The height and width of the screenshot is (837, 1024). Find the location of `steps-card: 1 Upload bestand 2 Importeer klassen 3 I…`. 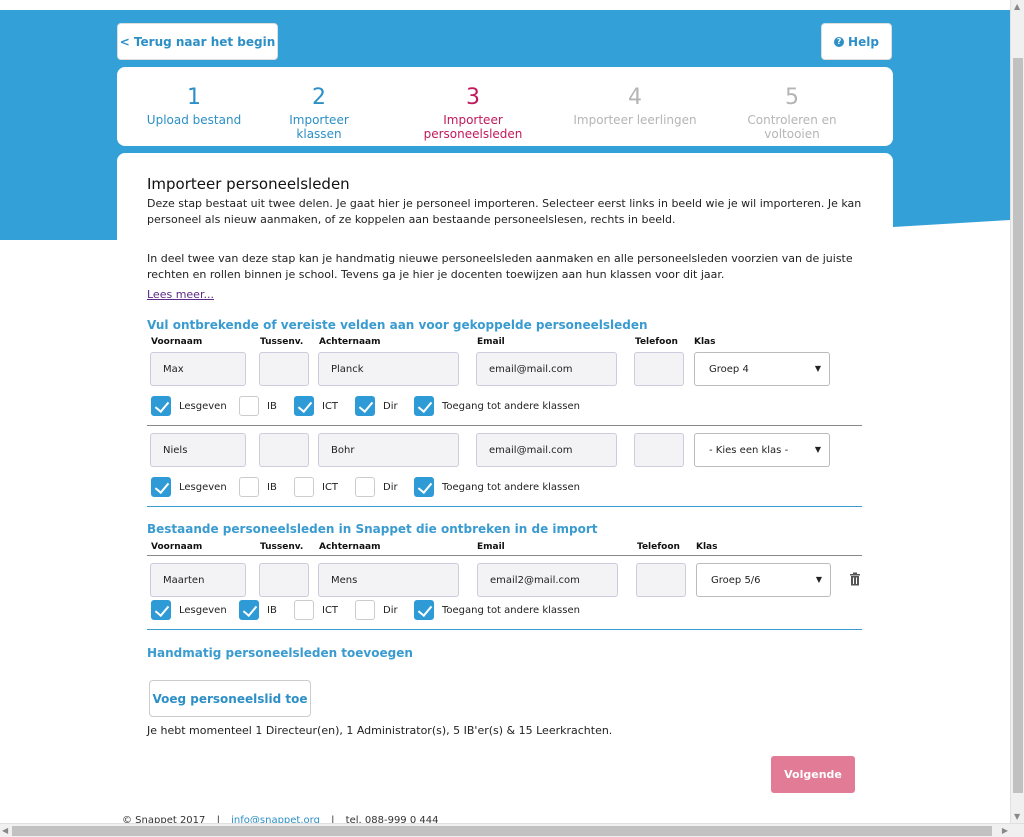

steps-card: 1 Upload bestand 2 Importeer klassen 3 I… is located at coordinates (505, 106).